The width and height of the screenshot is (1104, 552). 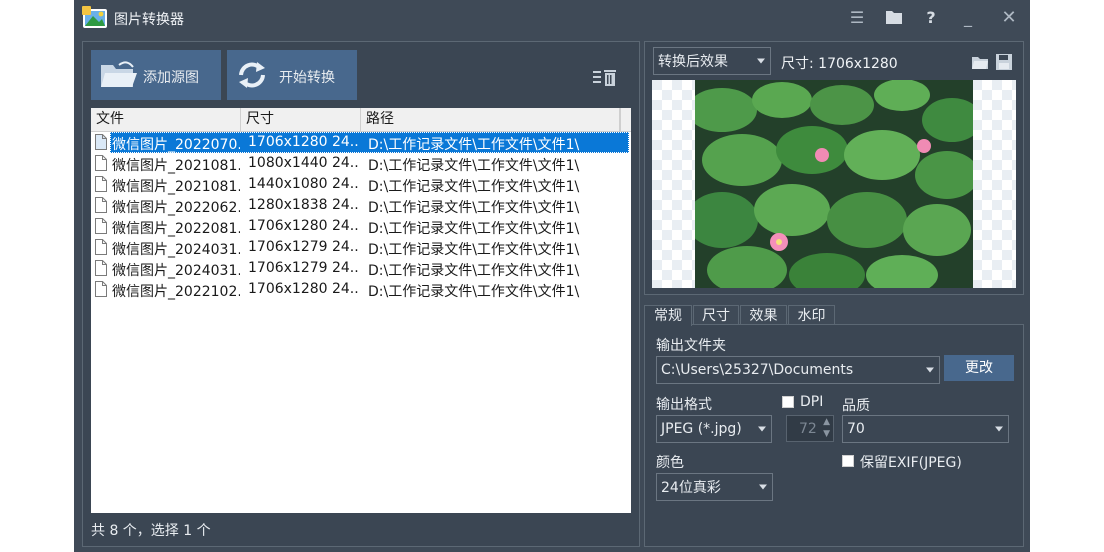 I want to click on start-convert-label: 开始转换, so click(x=307, y=78).